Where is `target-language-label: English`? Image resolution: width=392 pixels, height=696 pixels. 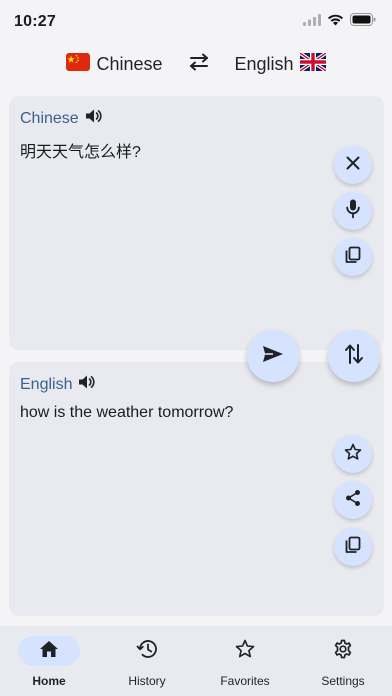 target-language-label: English is located at coordinates (264, 63).